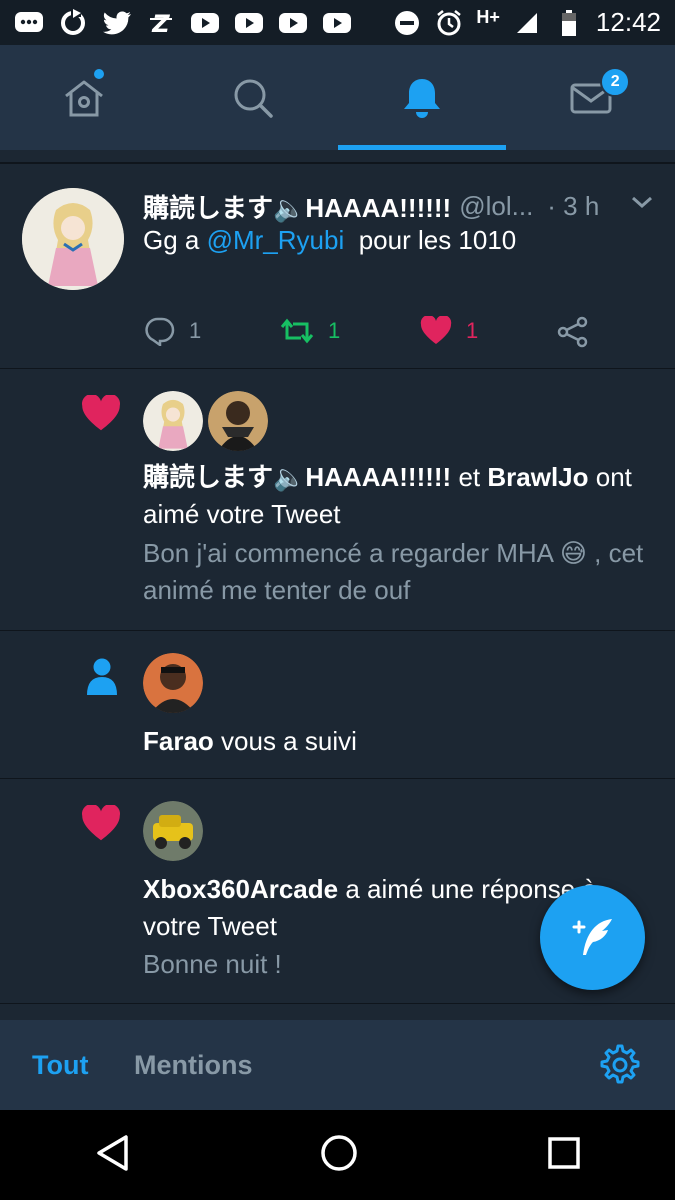  What do you see at coordinates (160, 331) in the screenshot?
I see `reply-icon` at bounding box center [160, 331].